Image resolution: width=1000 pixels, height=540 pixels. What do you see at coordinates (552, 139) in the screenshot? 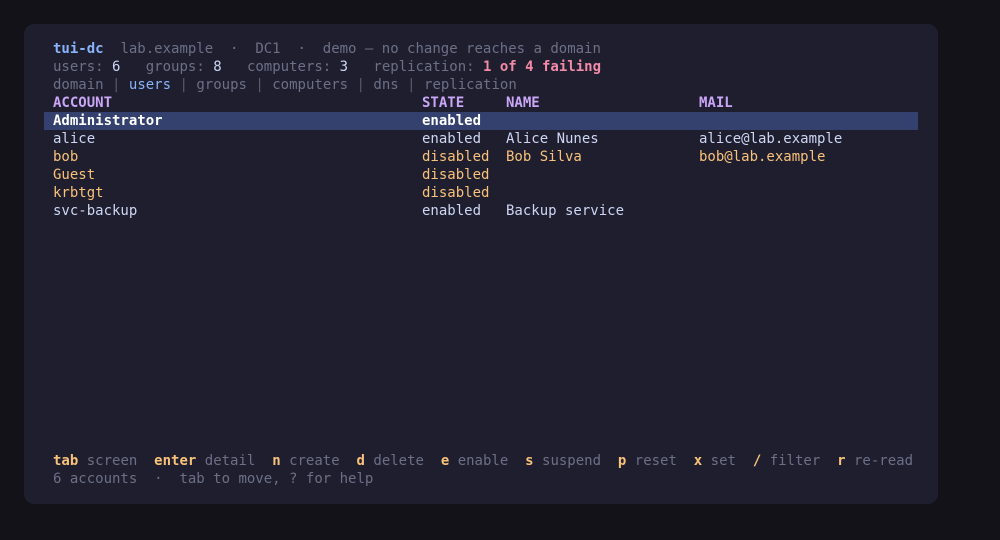
I see `name-cell: Alice Nunes` at bounding box center [552, 139].